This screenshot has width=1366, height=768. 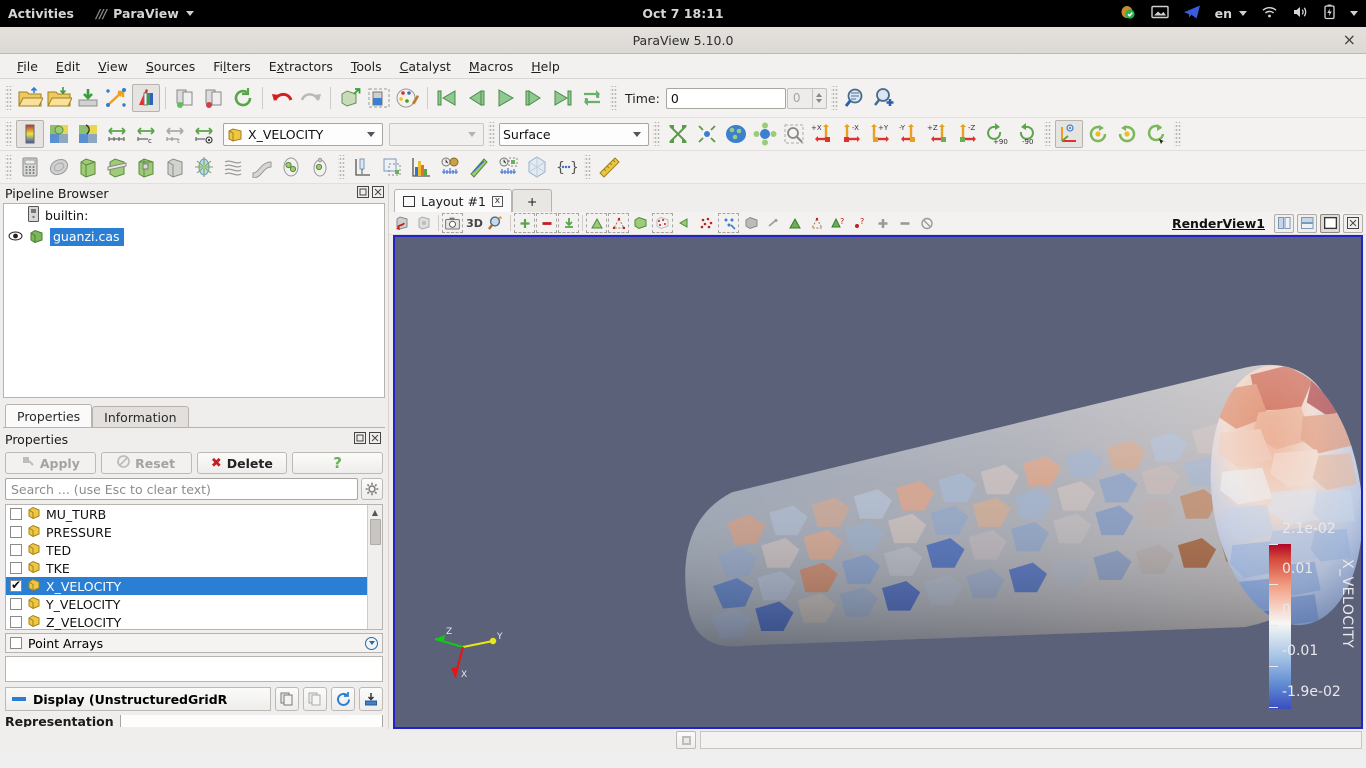 What do you see at coordinates (997, 134) in the screenshot?
I see `rotate-90-icon: +90` at bounding box center [997, 134].